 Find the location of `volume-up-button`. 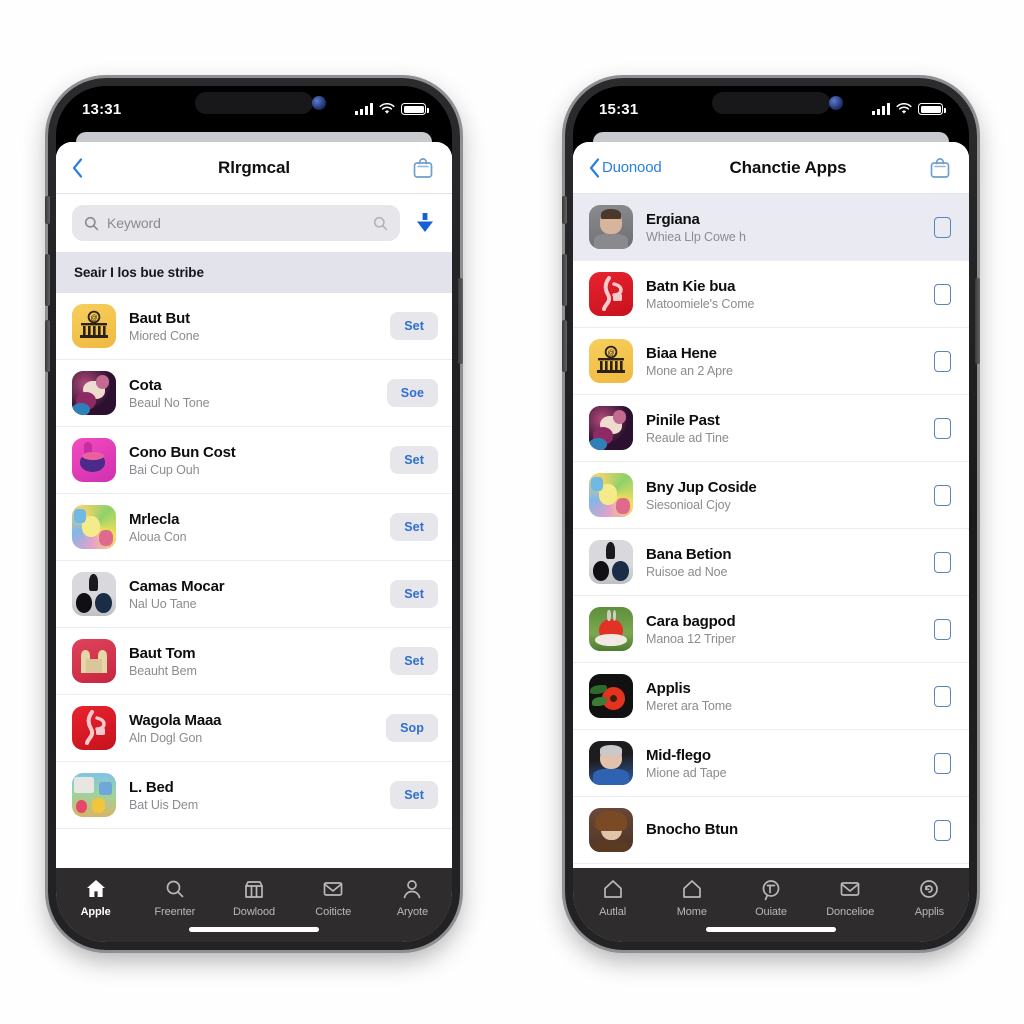

volume-up-button is located at coordinates (47, 280).